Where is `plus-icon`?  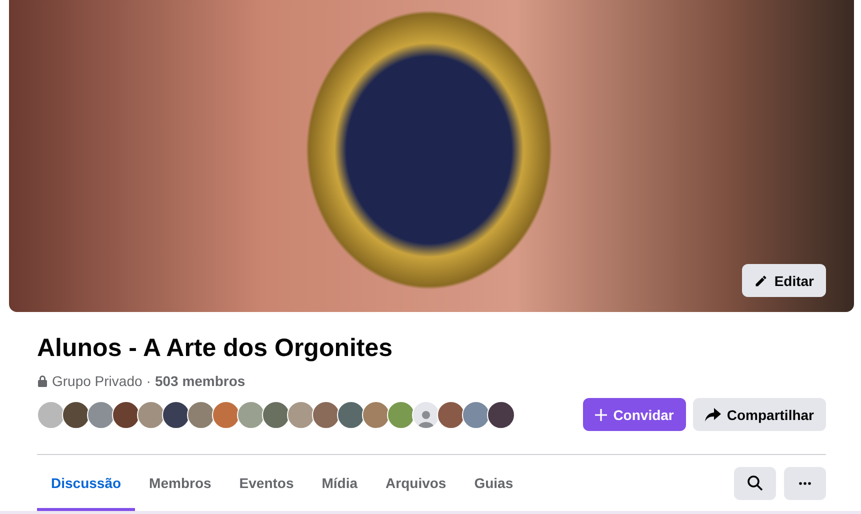
plus-icon is located at coordinates (601, 414).